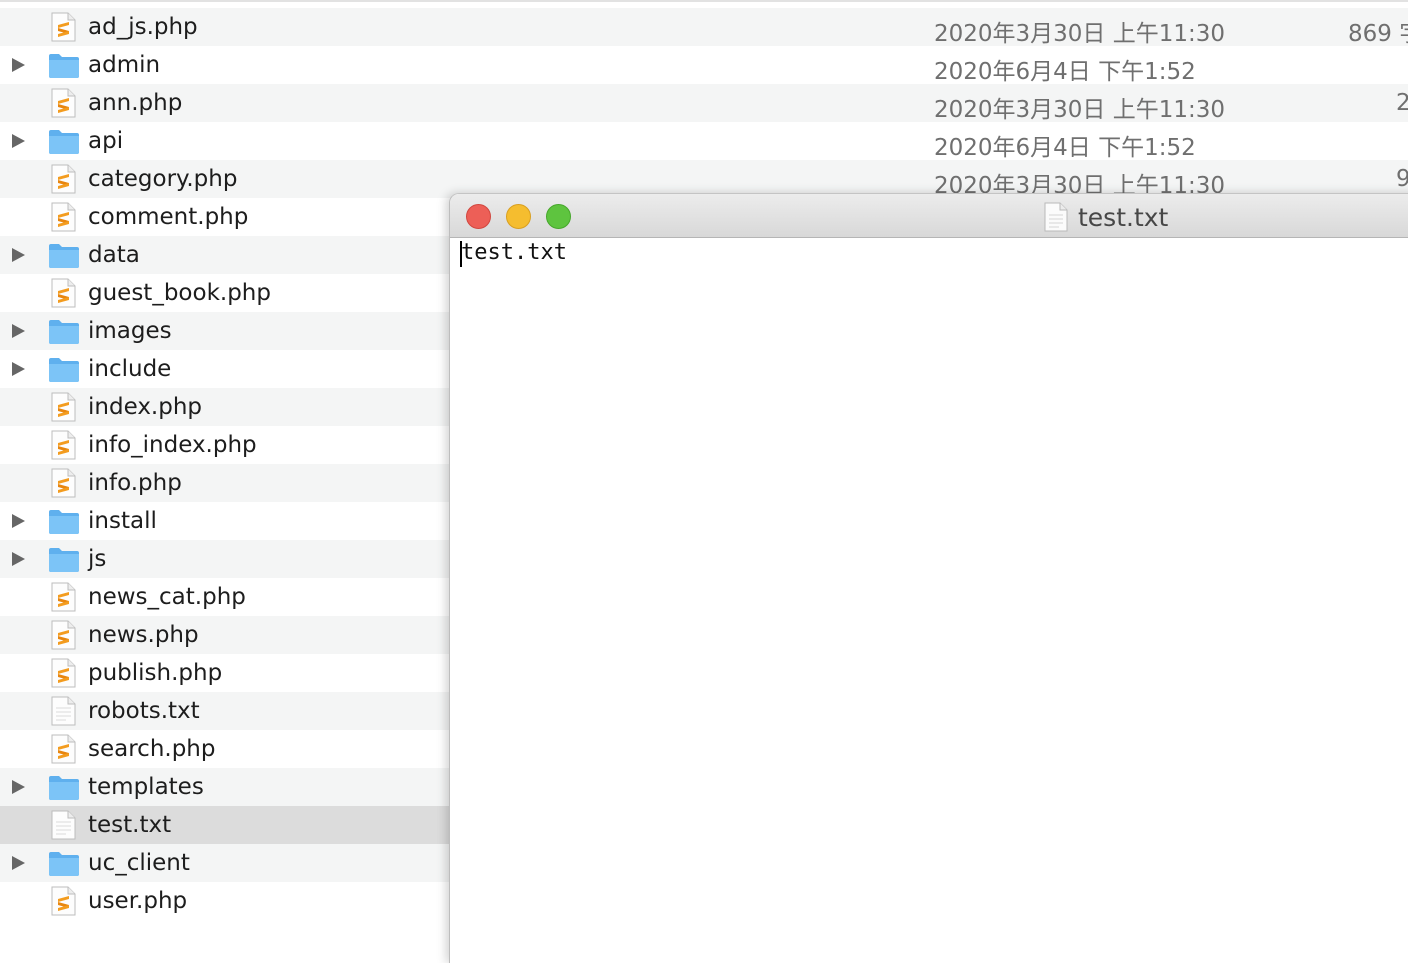 This screenshot has height=963, width=1408. What do you see at coordinates (704, 65) in the screenshot?
I see `file-row: admin 2020年6月4日 下午1:52` at bounding box center [704, 65].